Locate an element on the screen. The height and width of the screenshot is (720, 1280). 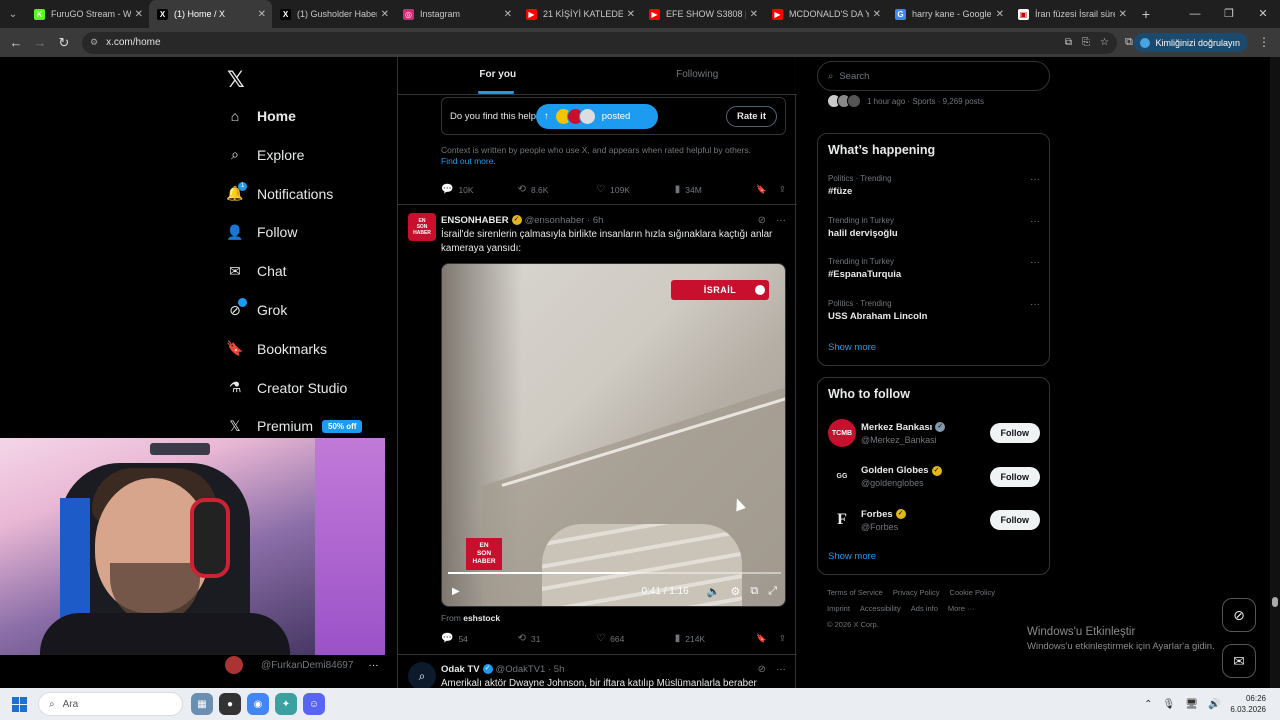
play-icon: ▶ is located at coordinates (456, 591).